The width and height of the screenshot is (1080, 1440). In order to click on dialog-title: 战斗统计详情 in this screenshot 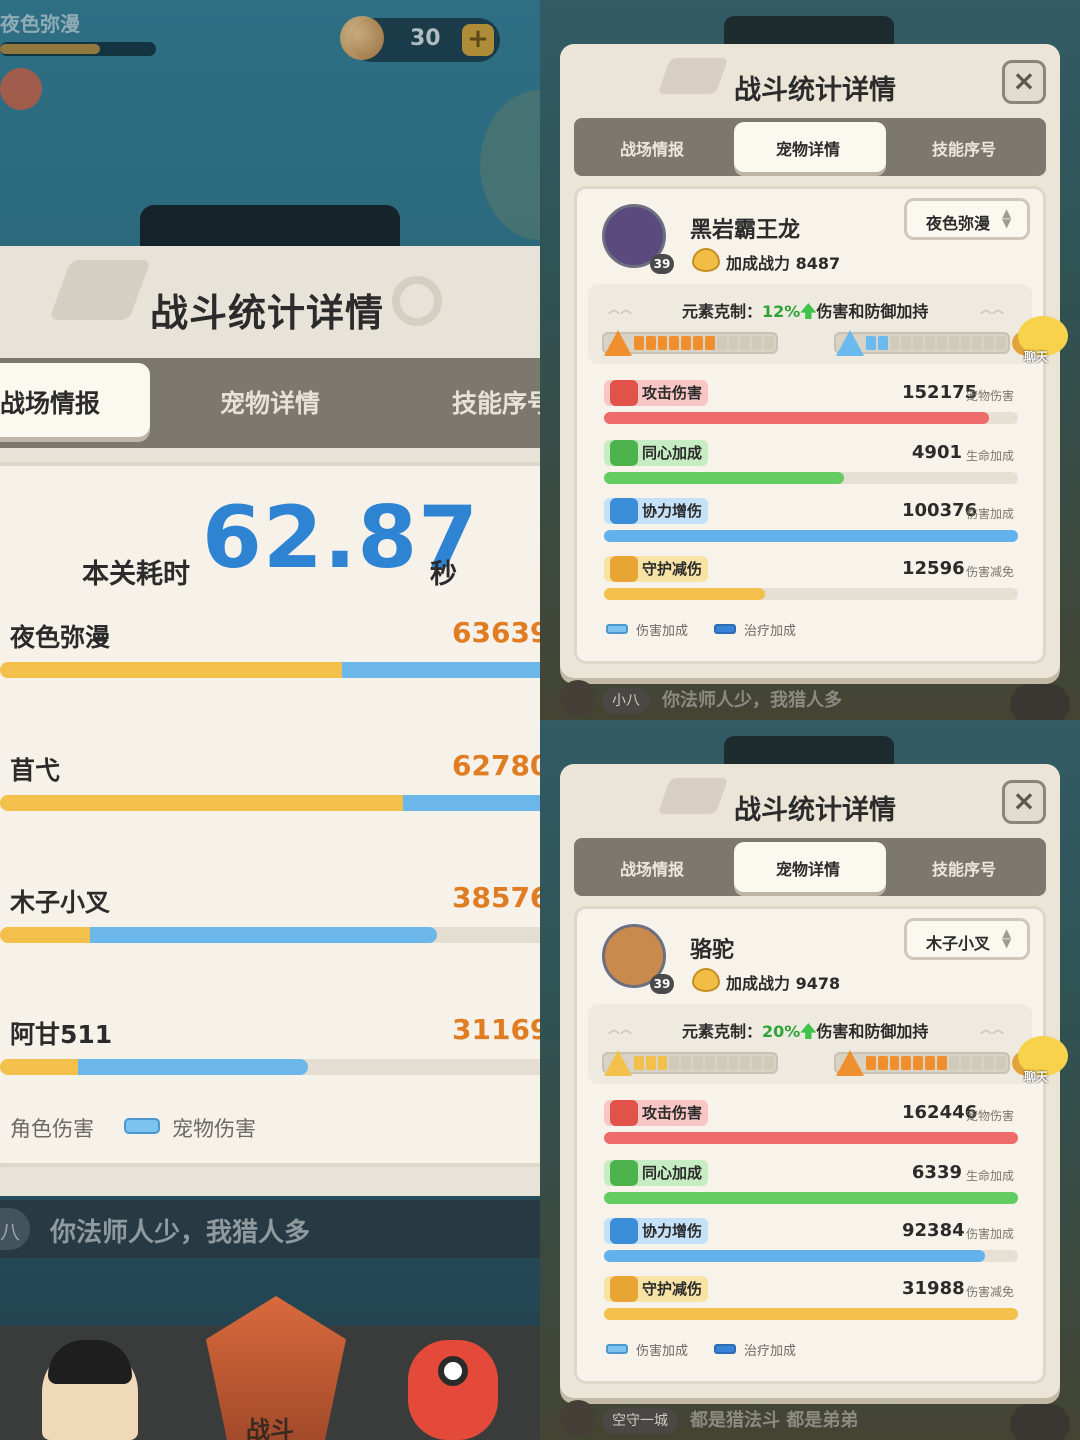, I will do `click(815, 810)`.